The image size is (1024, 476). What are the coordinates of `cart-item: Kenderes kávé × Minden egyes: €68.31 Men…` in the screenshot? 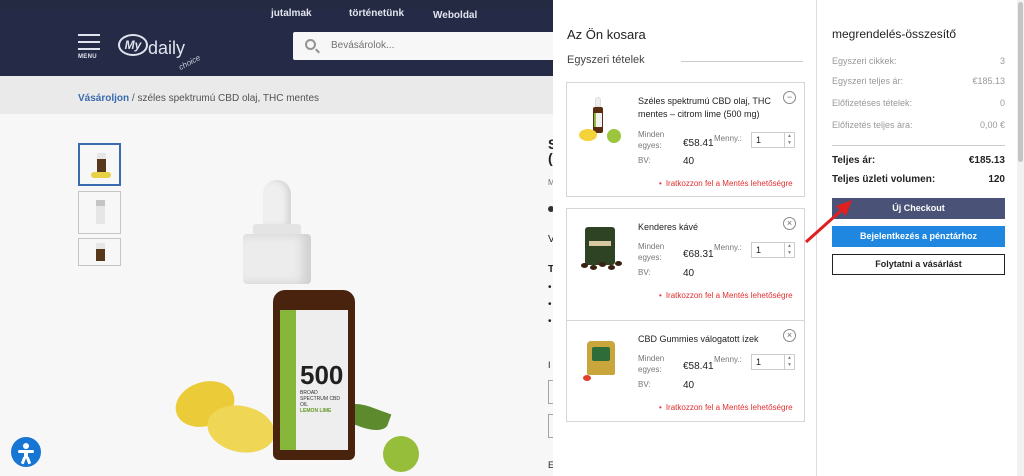 It's located at (685, 265).